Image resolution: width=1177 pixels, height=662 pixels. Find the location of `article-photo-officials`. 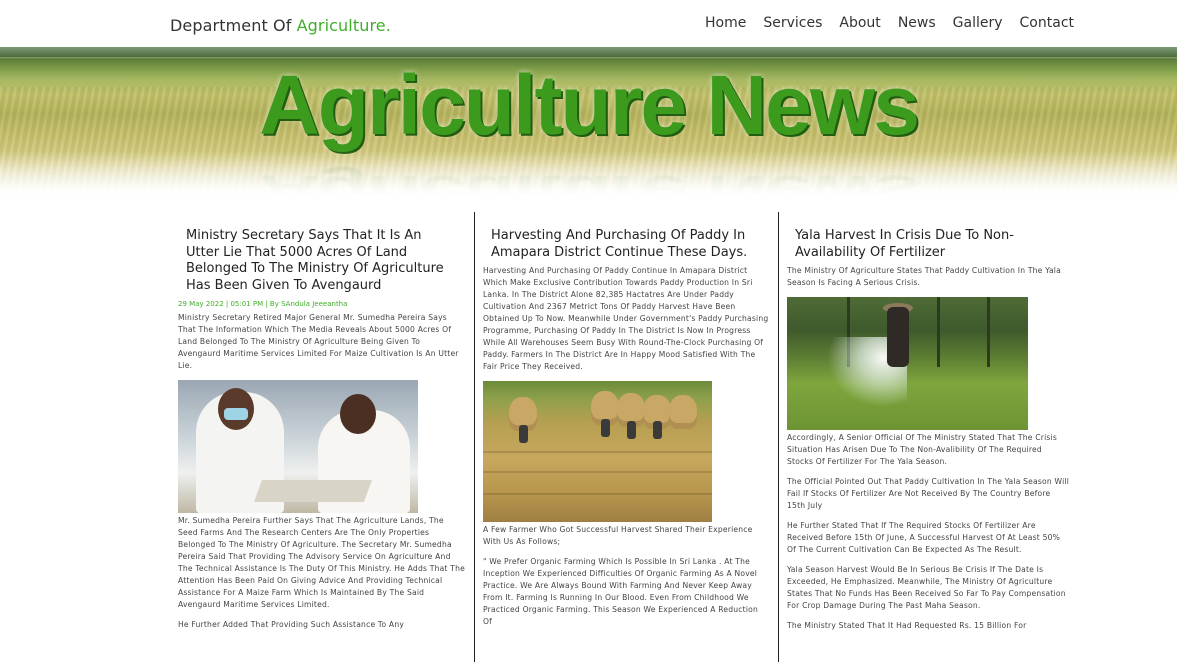

article-photo-officials is located at coordinates (298, 446).